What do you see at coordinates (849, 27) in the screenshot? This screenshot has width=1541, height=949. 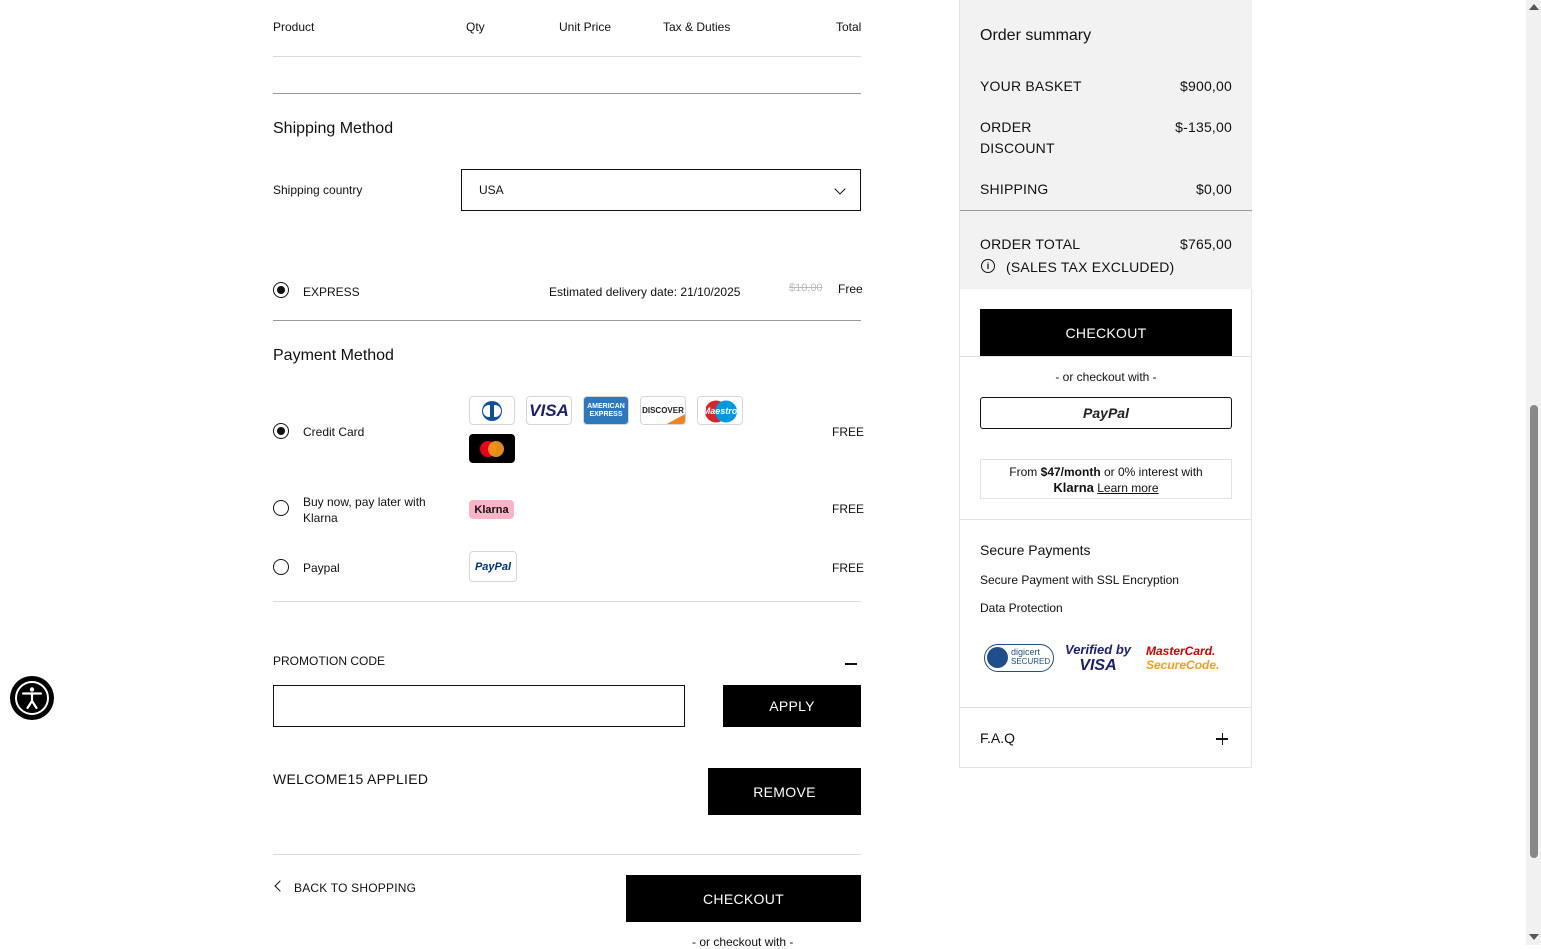 I see `column-total: Total` at bounding box center [849, 27].